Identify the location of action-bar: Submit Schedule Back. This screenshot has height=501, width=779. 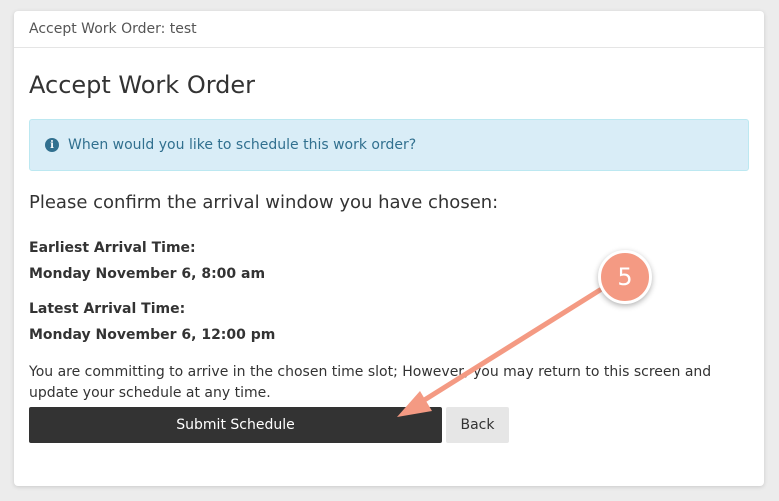
(269, 425).